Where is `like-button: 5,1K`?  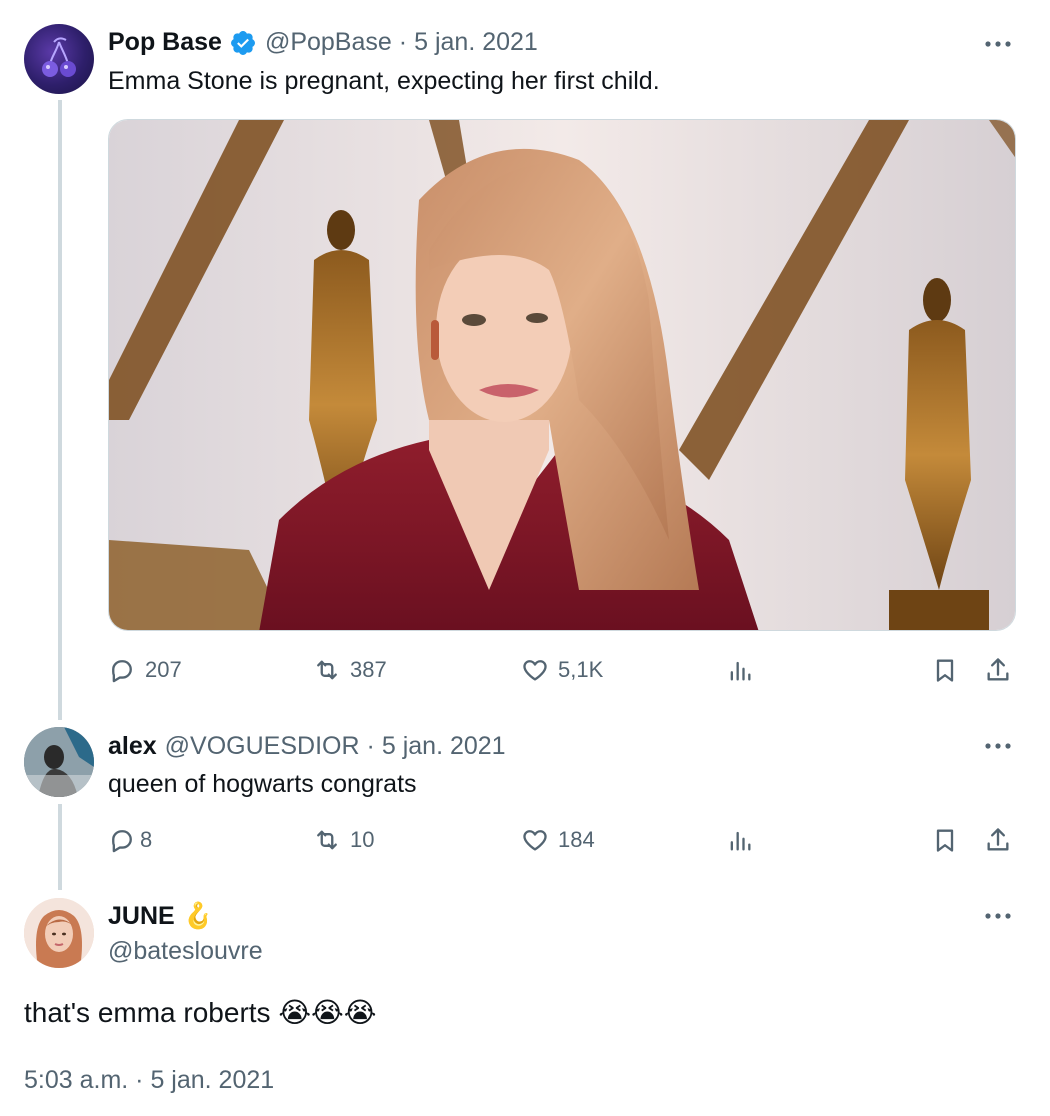
like-button: 5,1K is located at coordinates (562, 670).